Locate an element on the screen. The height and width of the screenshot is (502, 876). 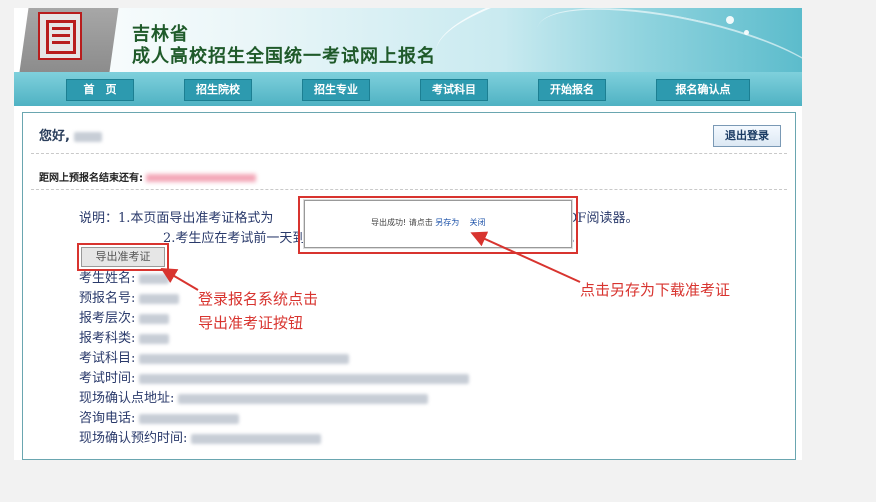
arrow-to-export-button is located at coordinates (179, 279).